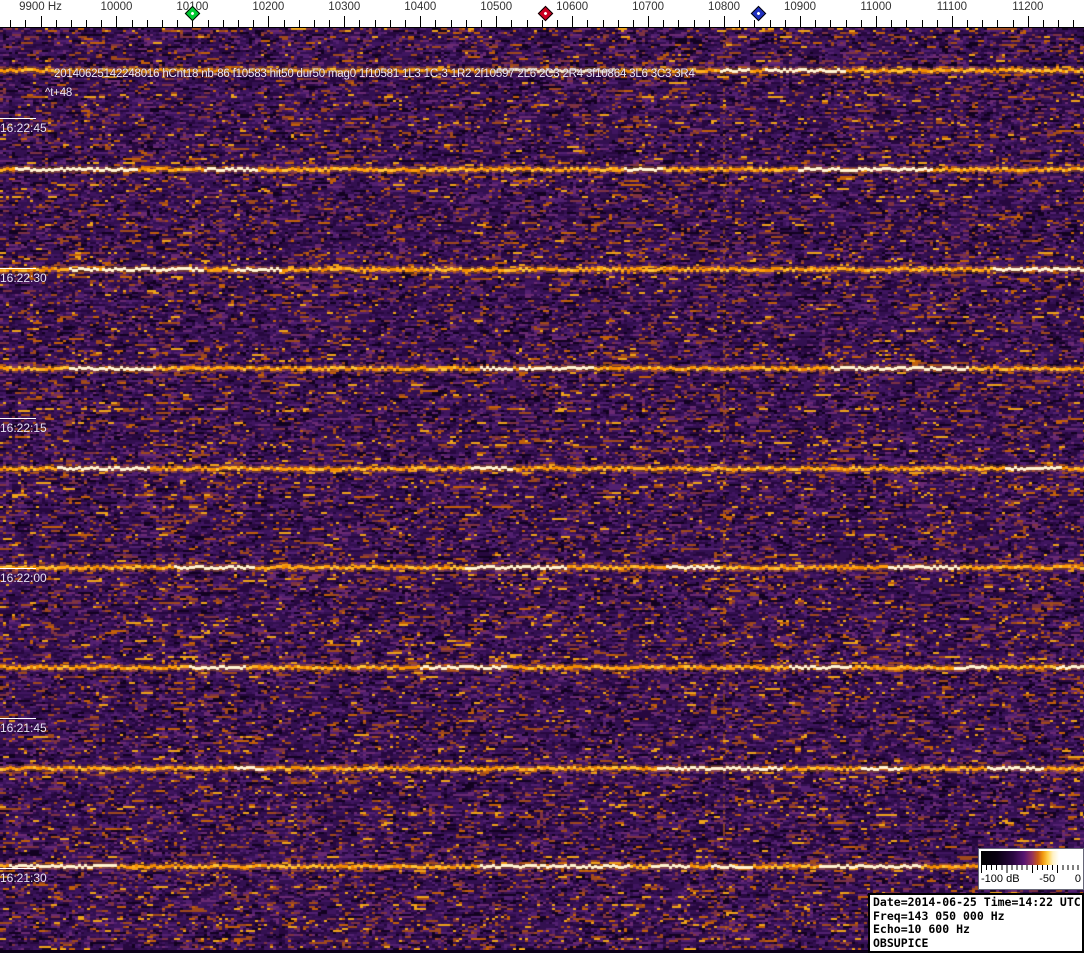 This screenshot has width=1084, height=953. Describe the element at coordinates (901, 942) in the screenshot. I see `info-station-name: OBSUPICE` at that location.